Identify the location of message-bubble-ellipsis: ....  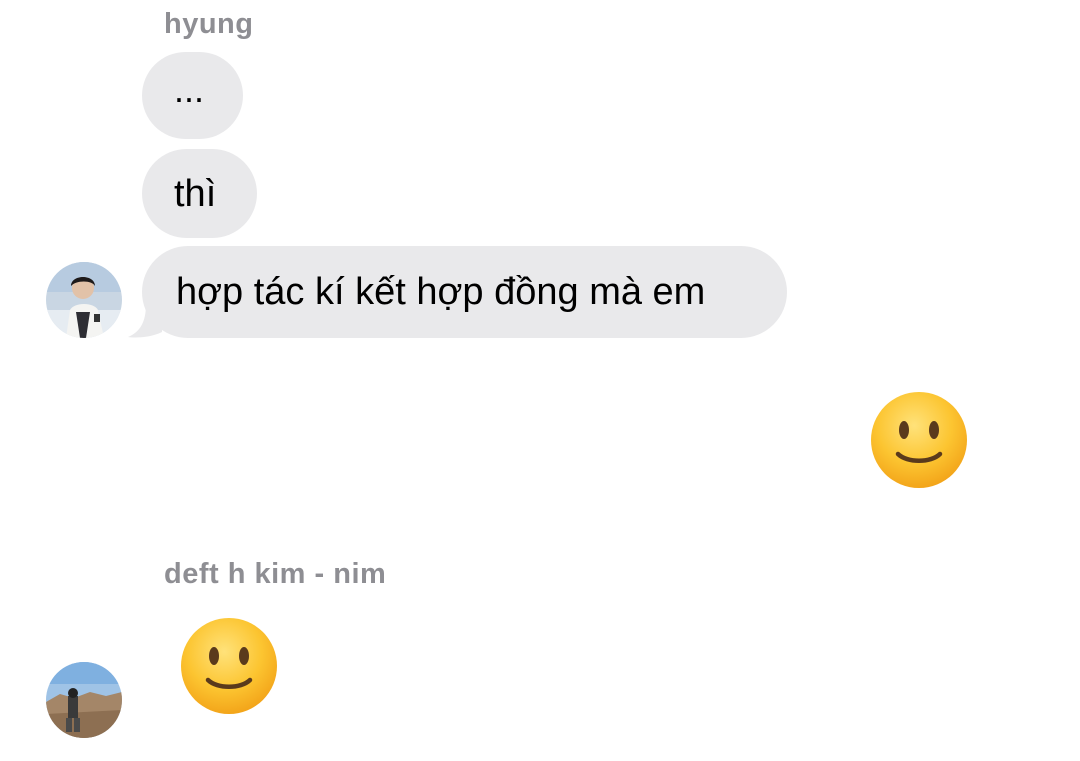
(192, 95).